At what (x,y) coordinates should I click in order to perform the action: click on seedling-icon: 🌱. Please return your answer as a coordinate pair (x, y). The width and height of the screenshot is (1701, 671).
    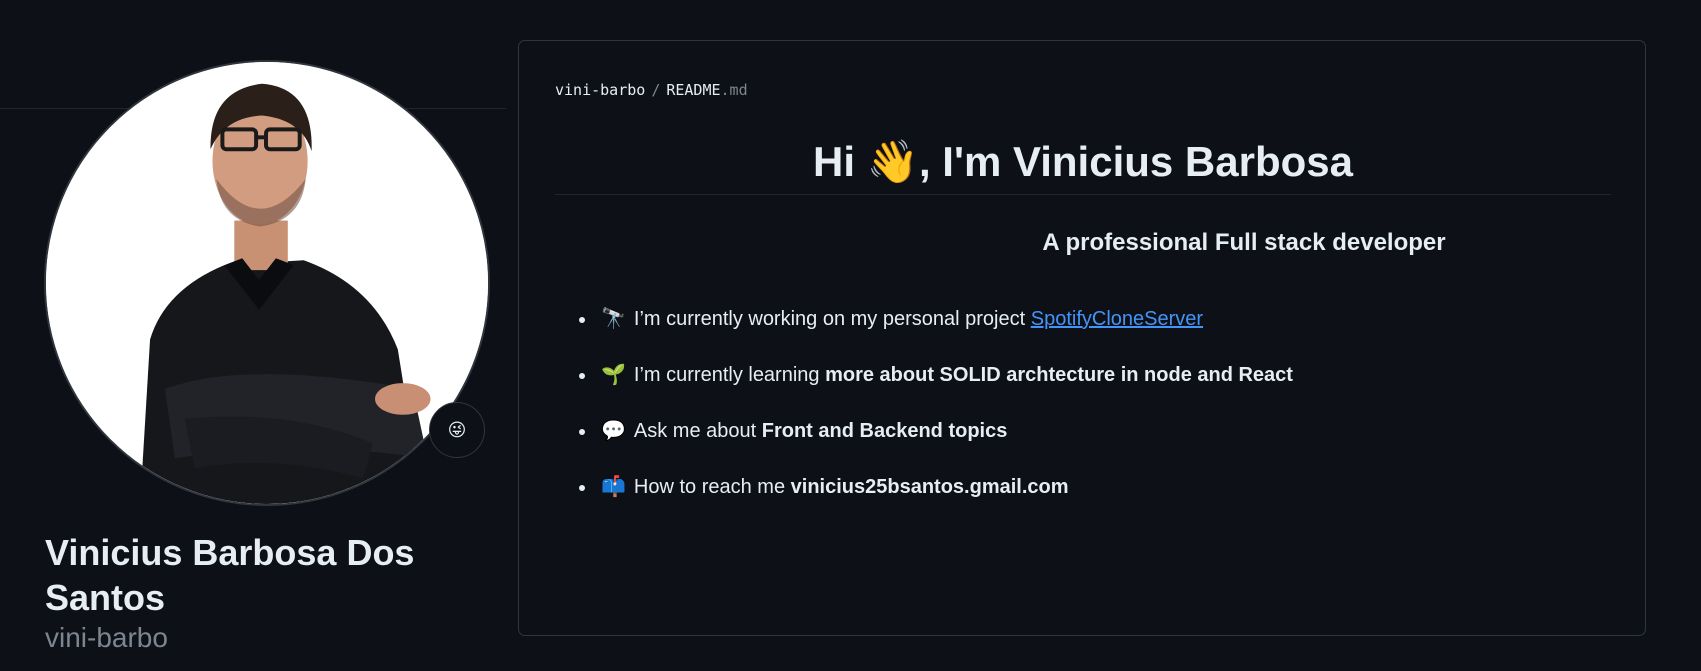
    Looking at the image, I should click on (613, 375).